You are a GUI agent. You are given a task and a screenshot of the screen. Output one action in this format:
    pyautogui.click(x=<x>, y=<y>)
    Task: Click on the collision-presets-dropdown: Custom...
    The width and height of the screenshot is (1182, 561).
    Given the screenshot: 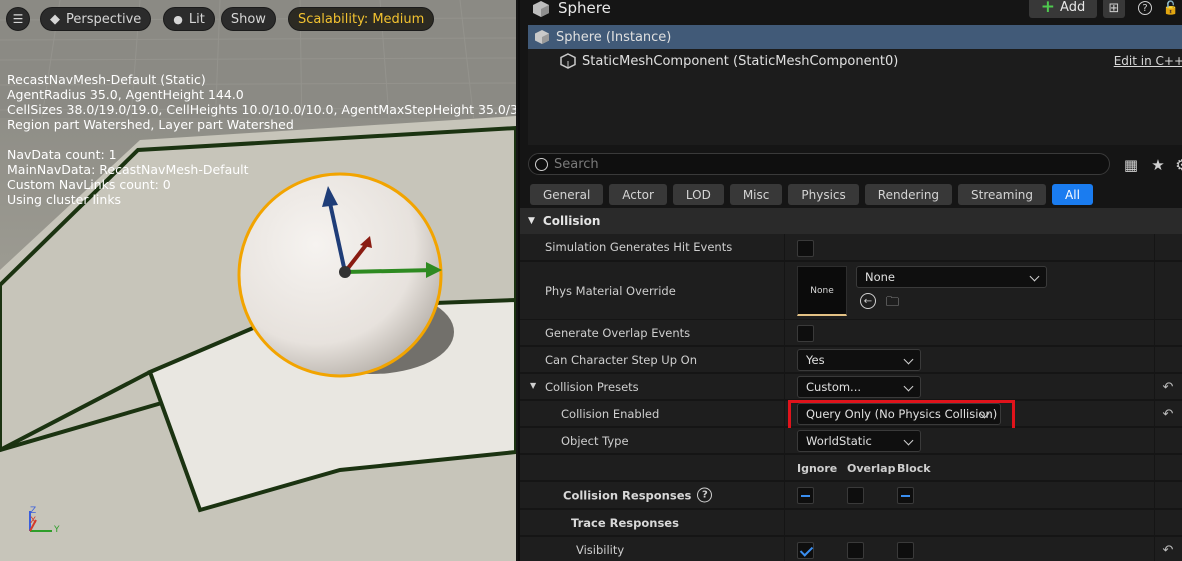 What is the action you would take?
    pyautogui.click(x=859, y=387)
    